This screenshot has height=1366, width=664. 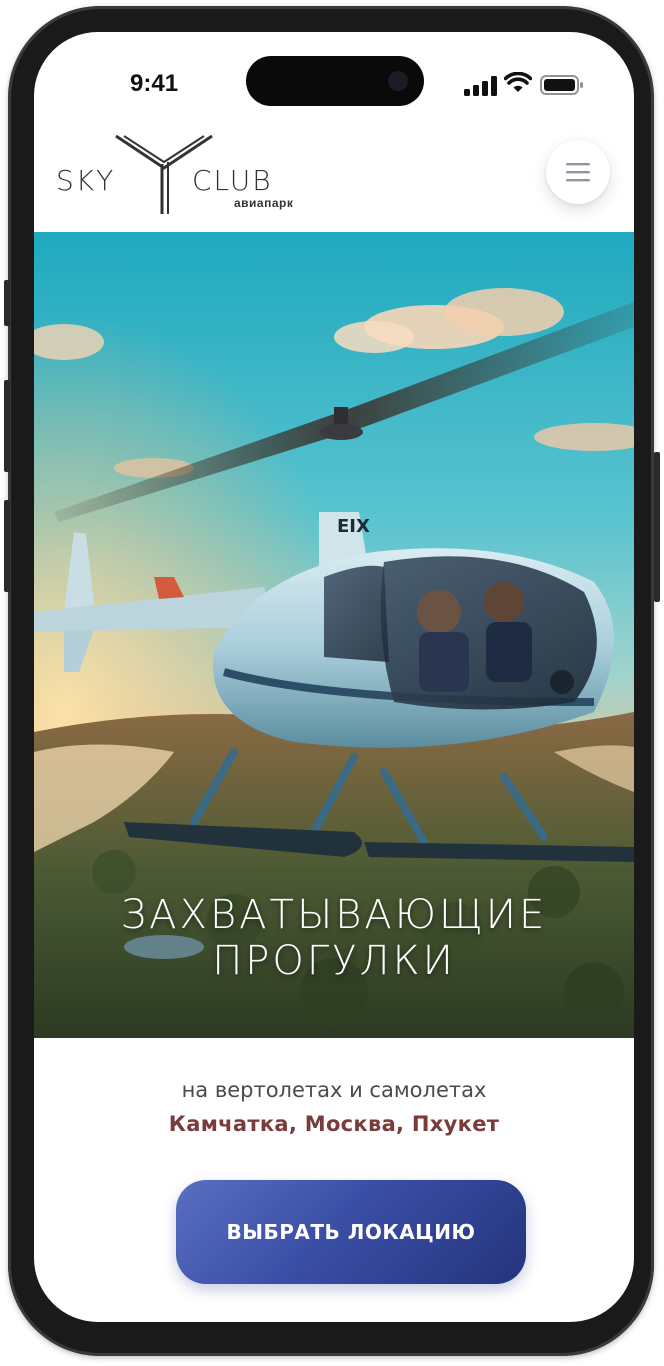 I want to click on menu-button, so click(x=578, y=172).